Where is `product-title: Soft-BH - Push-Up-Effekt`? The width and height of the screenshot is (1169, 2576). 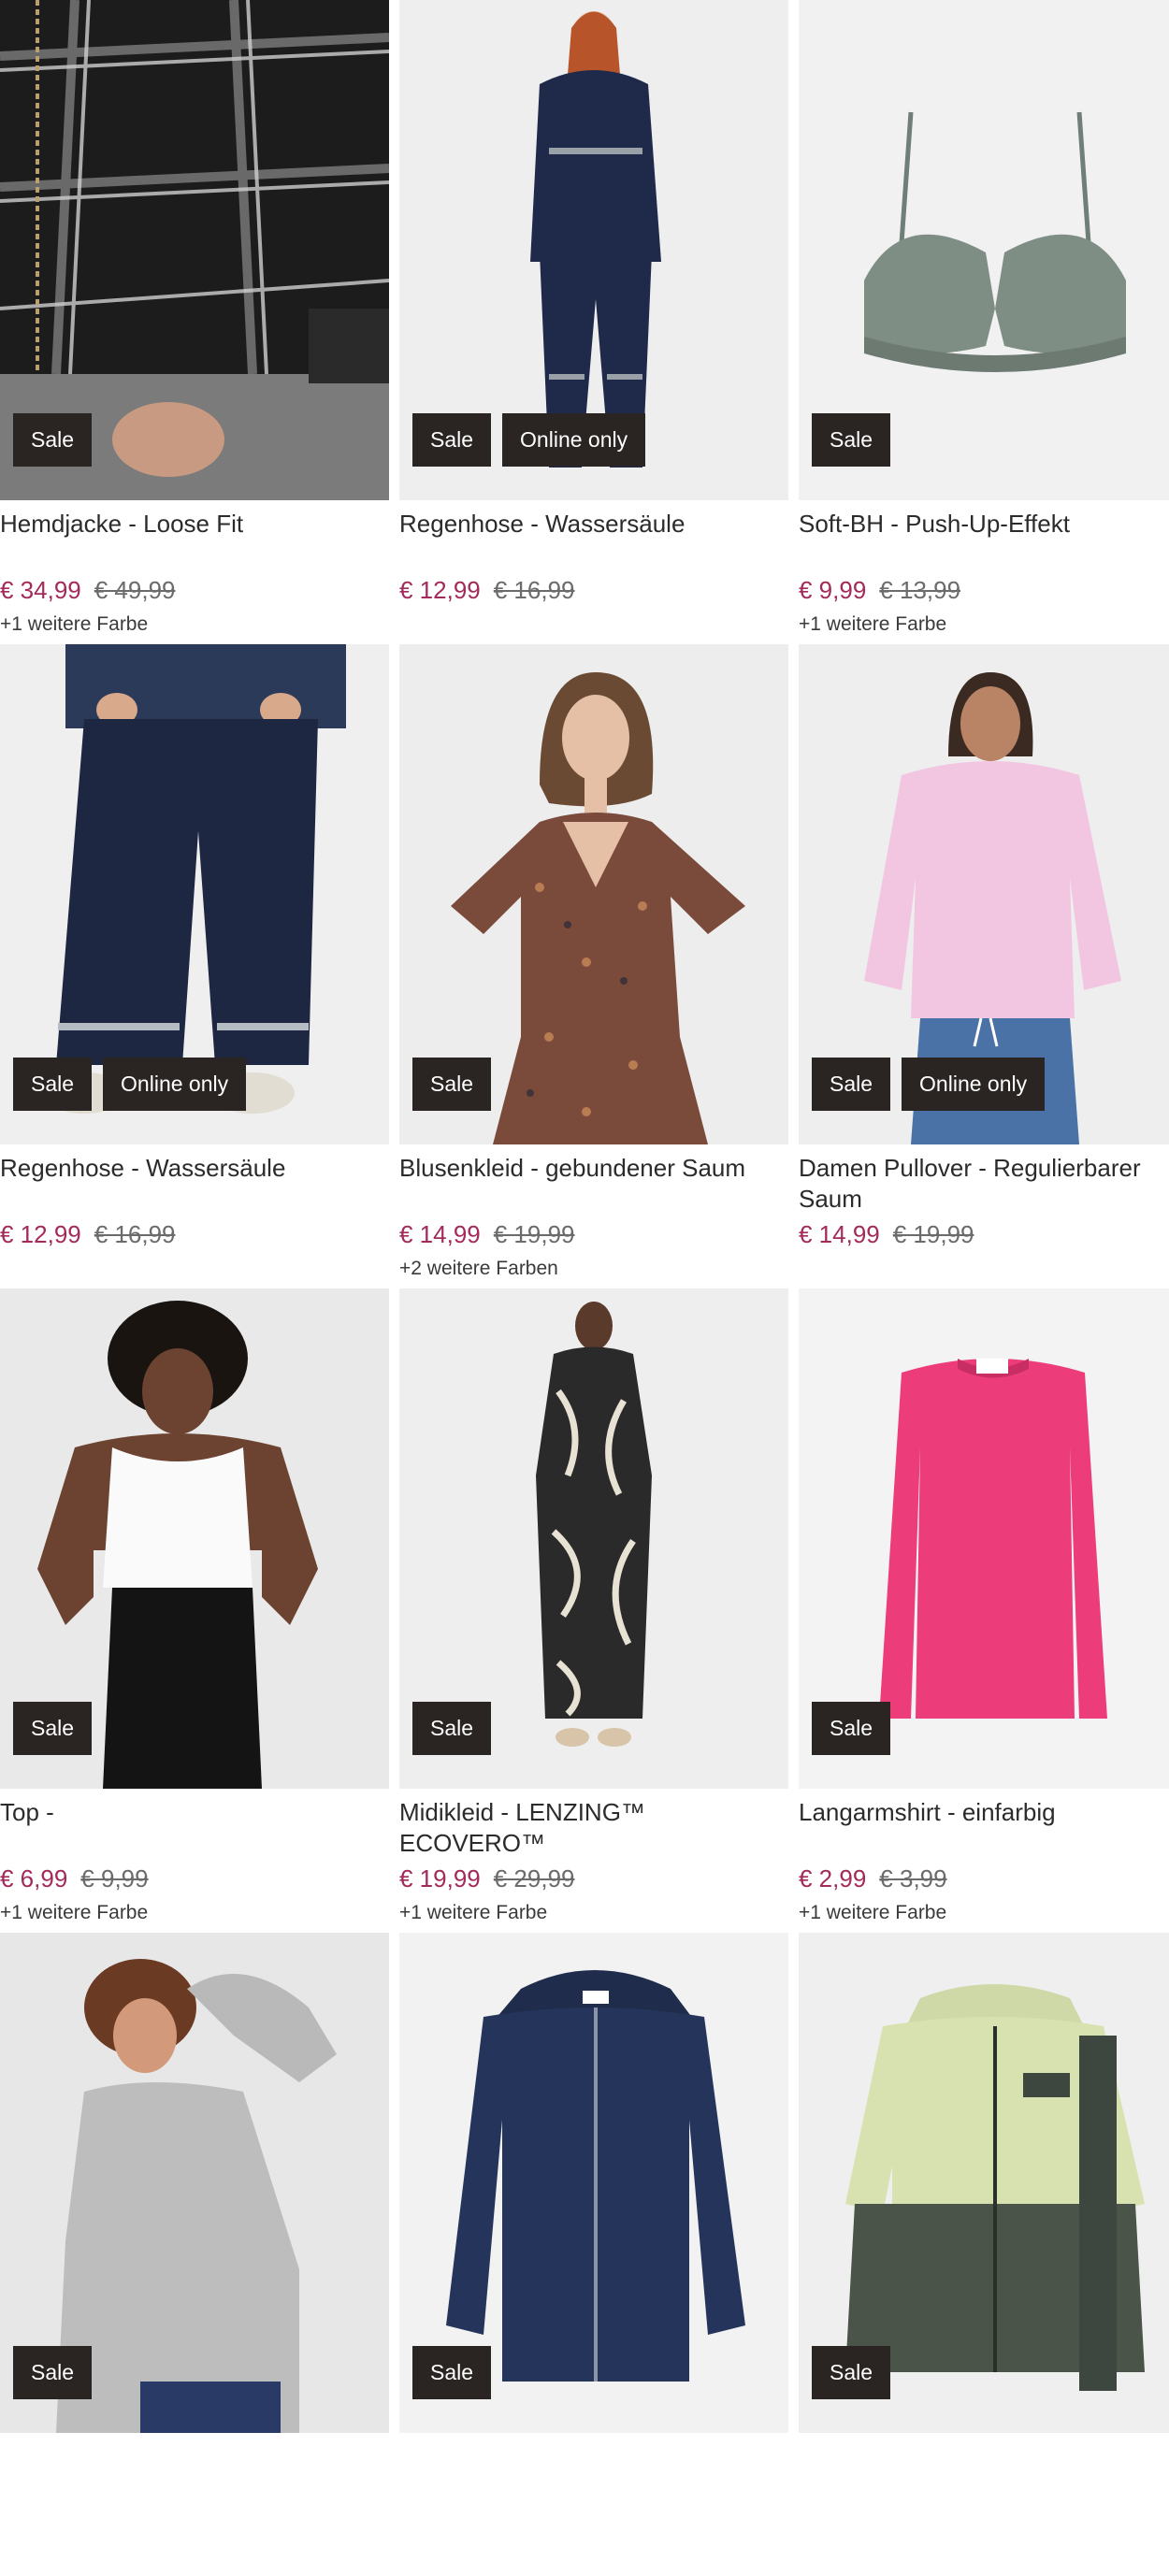 product-title: Soft-BH - Push-Up-Effekt is located at coordinates (984, 524).